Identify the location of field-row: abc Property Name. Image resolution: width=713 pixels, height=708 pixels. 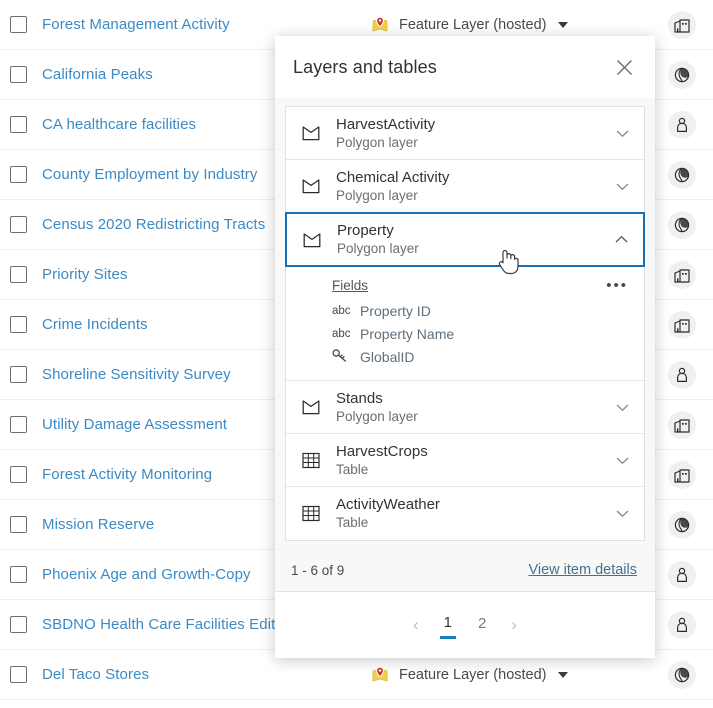
(481, 333).